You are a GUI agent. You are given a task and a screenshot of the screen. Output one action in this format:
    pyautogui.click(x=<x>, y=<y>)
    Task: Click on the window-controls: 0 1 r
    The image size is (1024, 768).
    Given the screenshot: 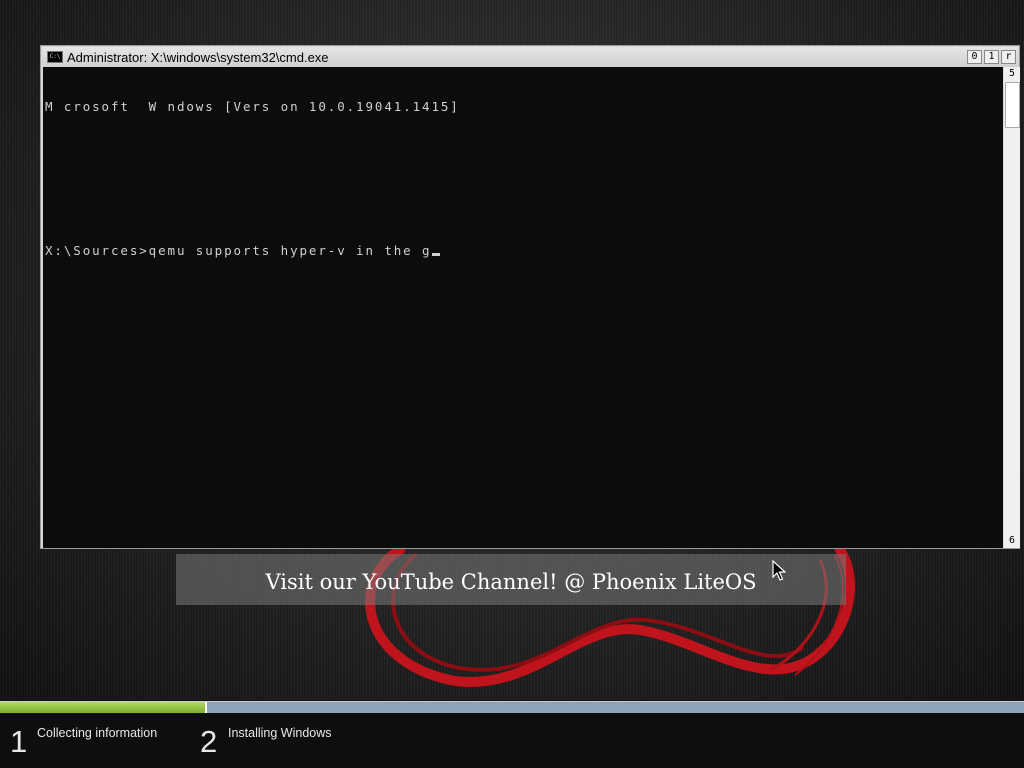 What is the action you would take?
    pyautogui.click(x=990, y=57)
    